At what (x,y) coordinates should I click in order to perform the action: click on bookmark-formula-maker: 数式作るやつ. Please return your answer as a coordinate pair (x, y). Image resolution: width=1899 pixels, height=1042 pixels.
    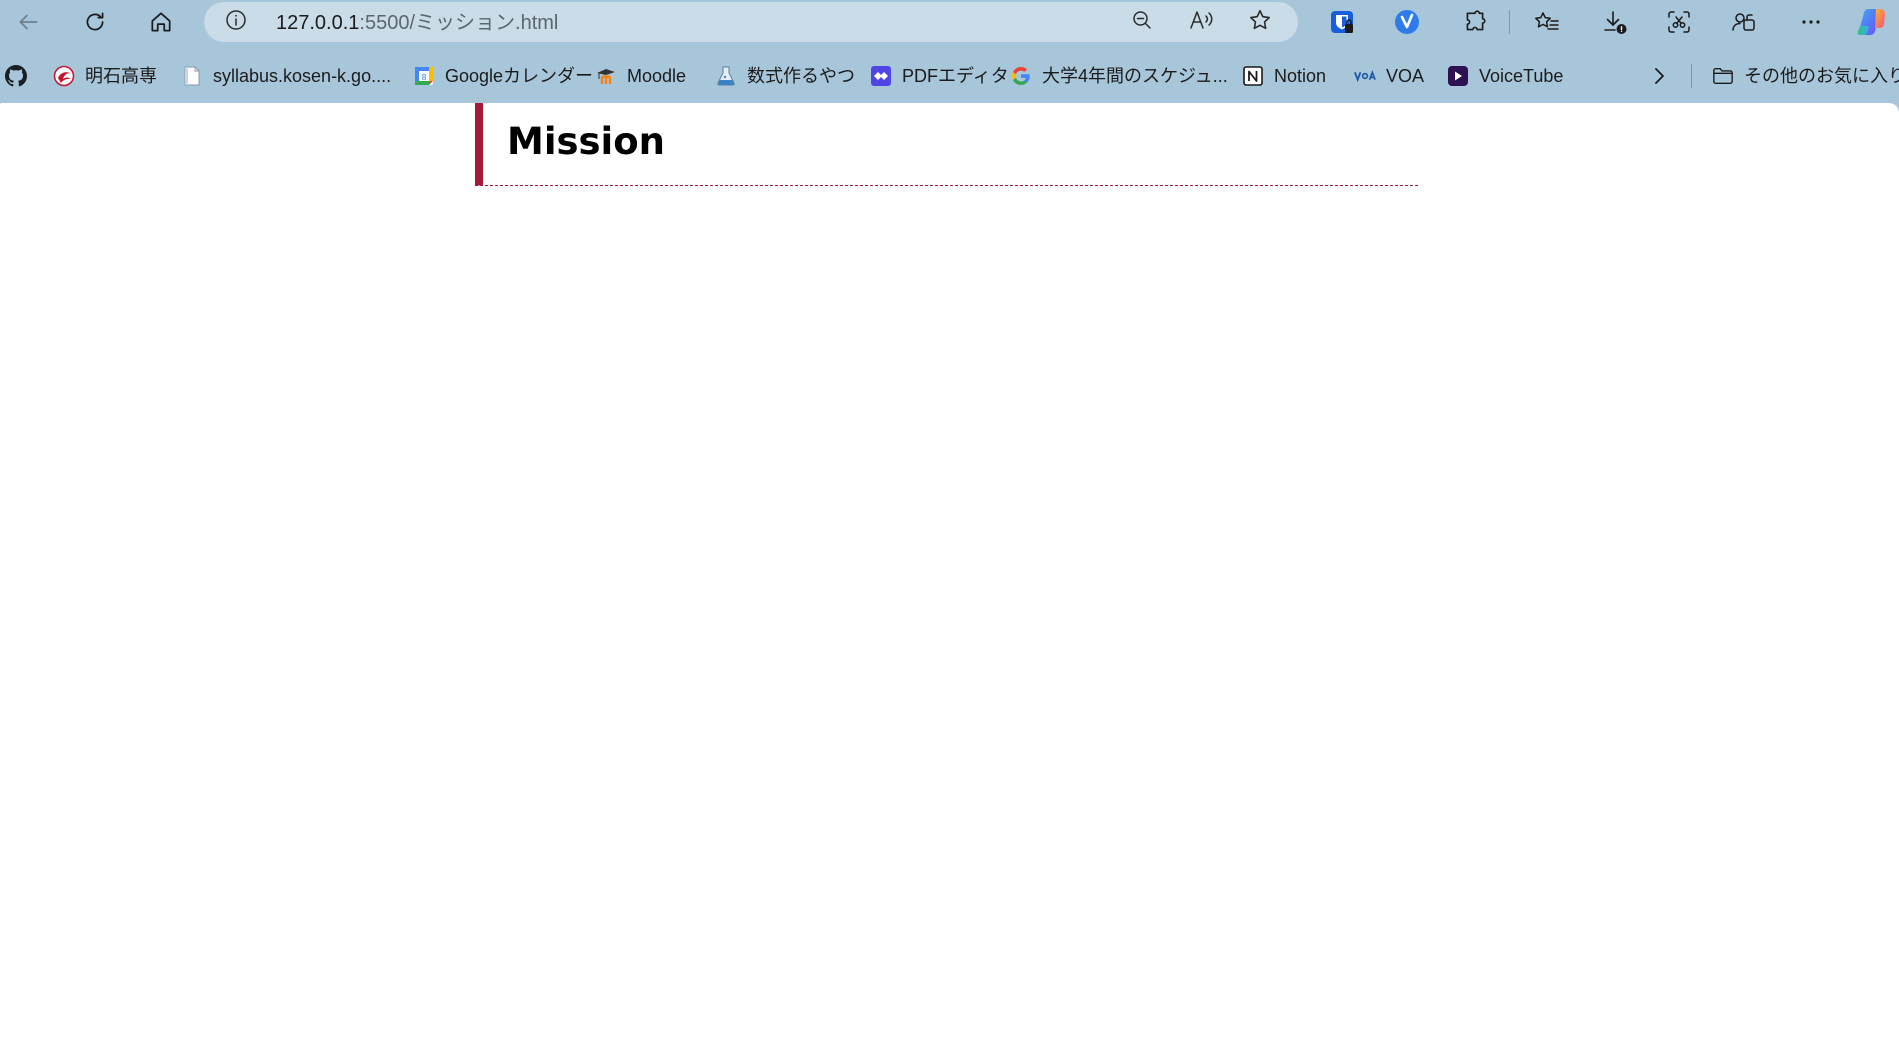
    Looking at the image, I should click on (785, 76).